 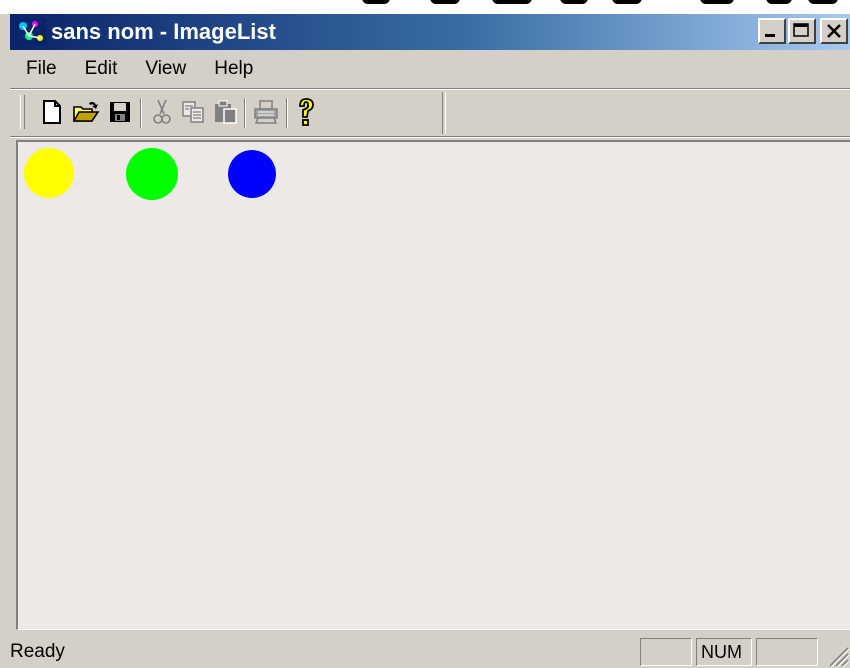 What do you see at coordinates (772, 31) in the screenshot?
I see `minimize-button` at bounding box center [772, 31].